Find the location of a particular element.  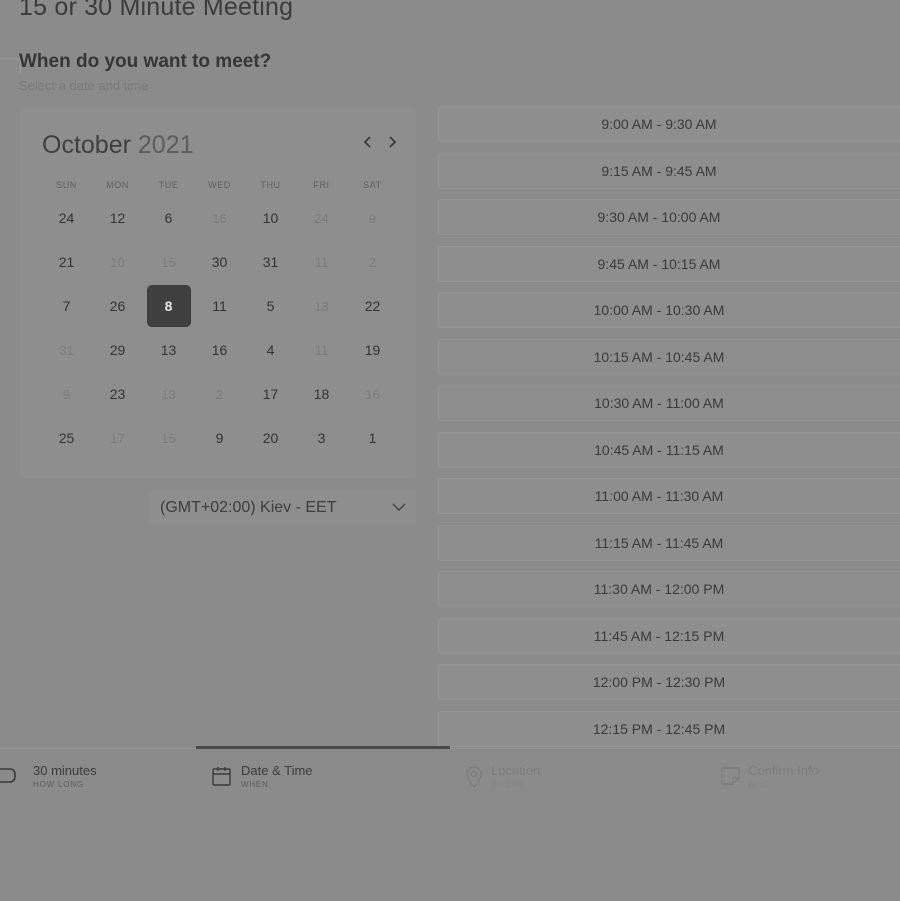

time-slot-button: 11:15 AM - 11:45 AM is located at coordinates (669, 542).